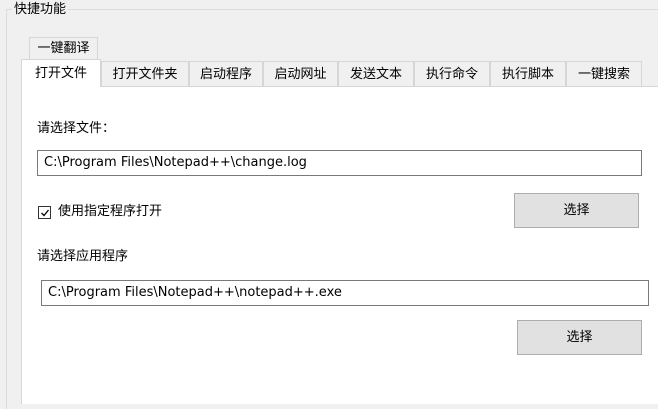 Image resolution: width=658 pixels, height=409 pixels. What do you see at coordinates (376, 73) in the screenshot?
I see `tab-send-text: 发送文本` at bounding box center [376, 73].